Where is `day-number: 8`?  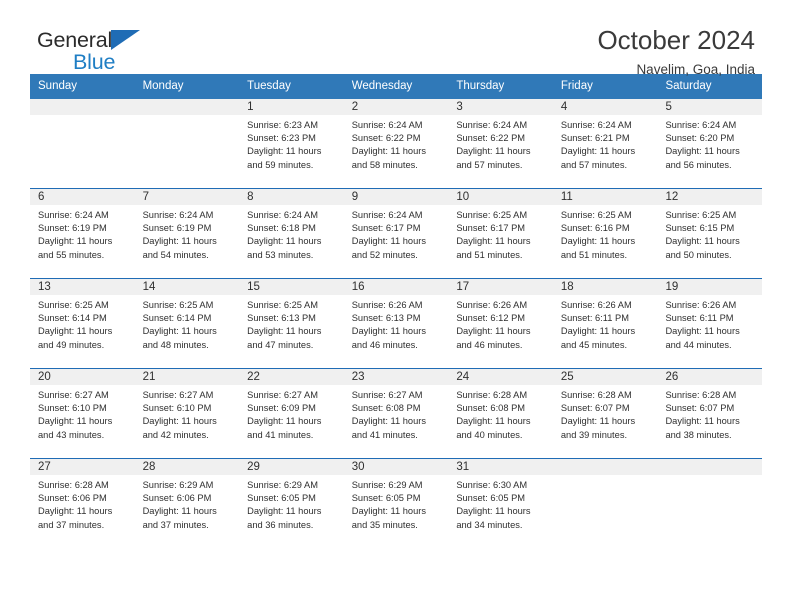
day-number: 8 is located at coordinates (291, 197).